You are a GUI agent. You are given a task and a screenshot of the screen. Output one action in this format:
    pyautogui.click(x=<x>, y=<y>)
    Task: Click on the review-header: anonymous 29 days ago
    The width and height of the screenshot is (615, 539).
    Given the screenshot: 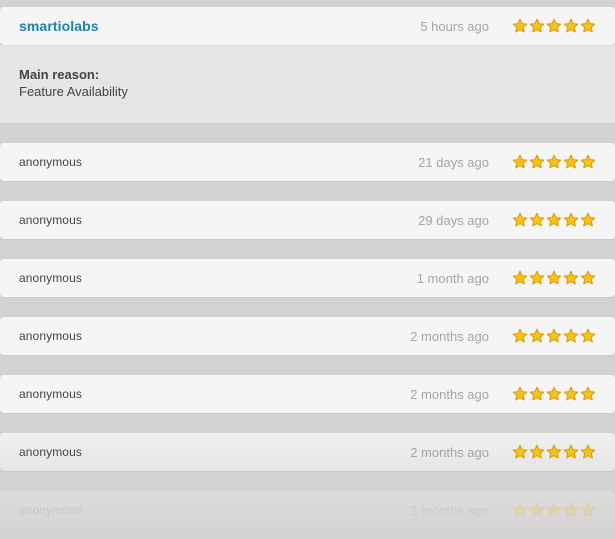 What is the action you would take?
    pyautogui.click(x=307, y=220)
    